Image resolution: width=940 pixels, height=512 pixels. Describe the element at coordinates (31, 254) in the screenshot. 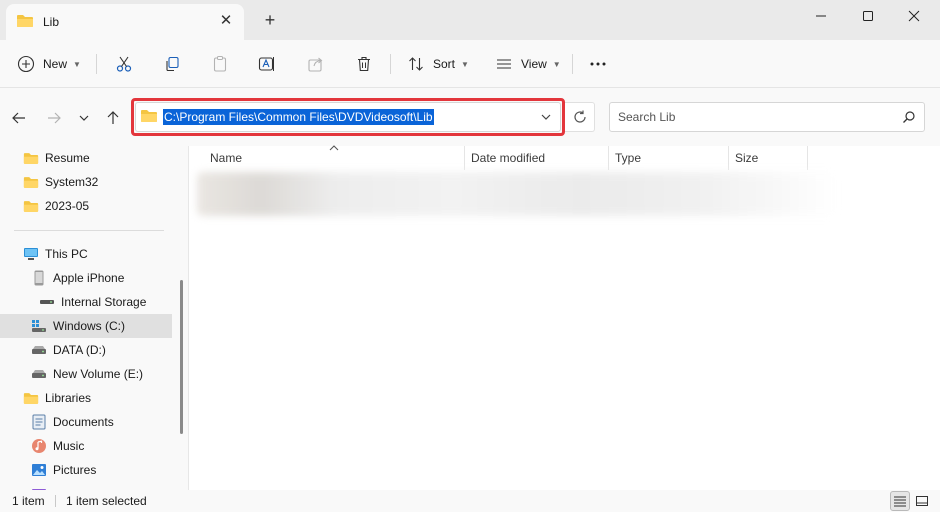

I see `computer-icon` at that location.